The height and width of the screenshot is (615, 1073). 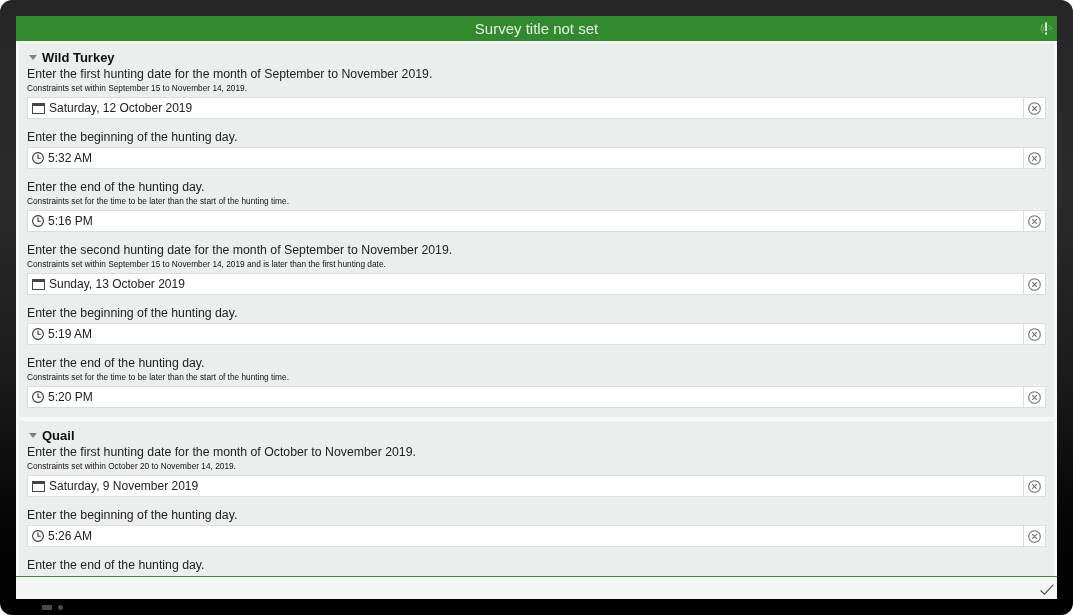 What do you see at coordinates (71, 57) in the screenshot?
I see `group-header: Wild Turkey` at bounding box center [71, 57].